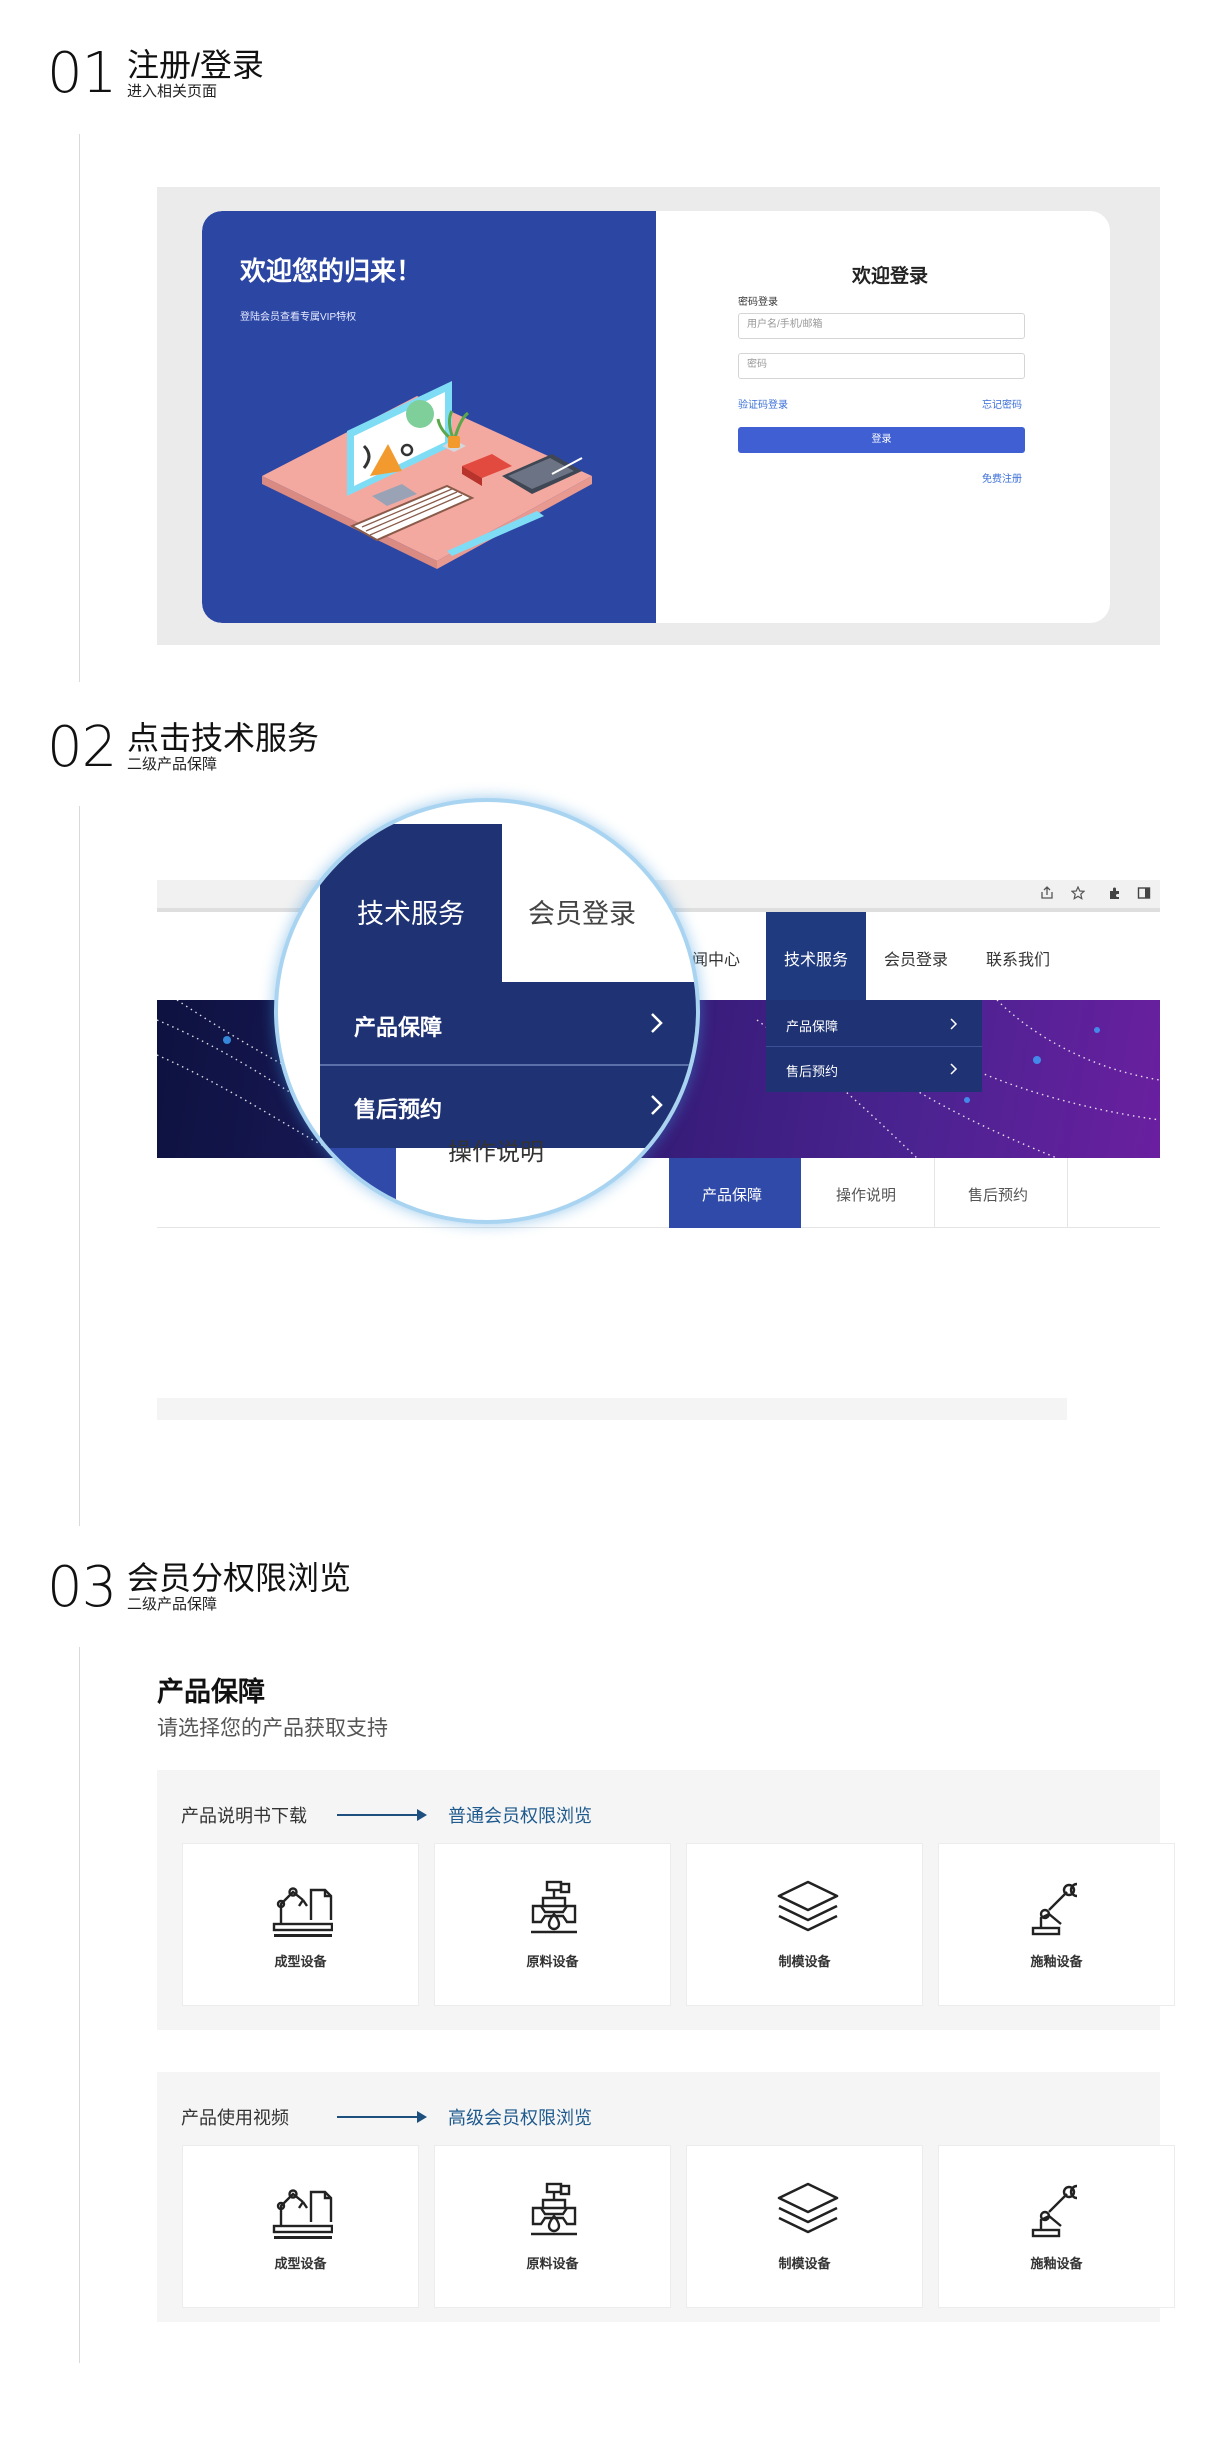 This screenshot has height=2457, width=1230. What do you see at coordinates (508, 1065) in the screenshot?
I see `mag-divider` at bounding box center [508, 1065].